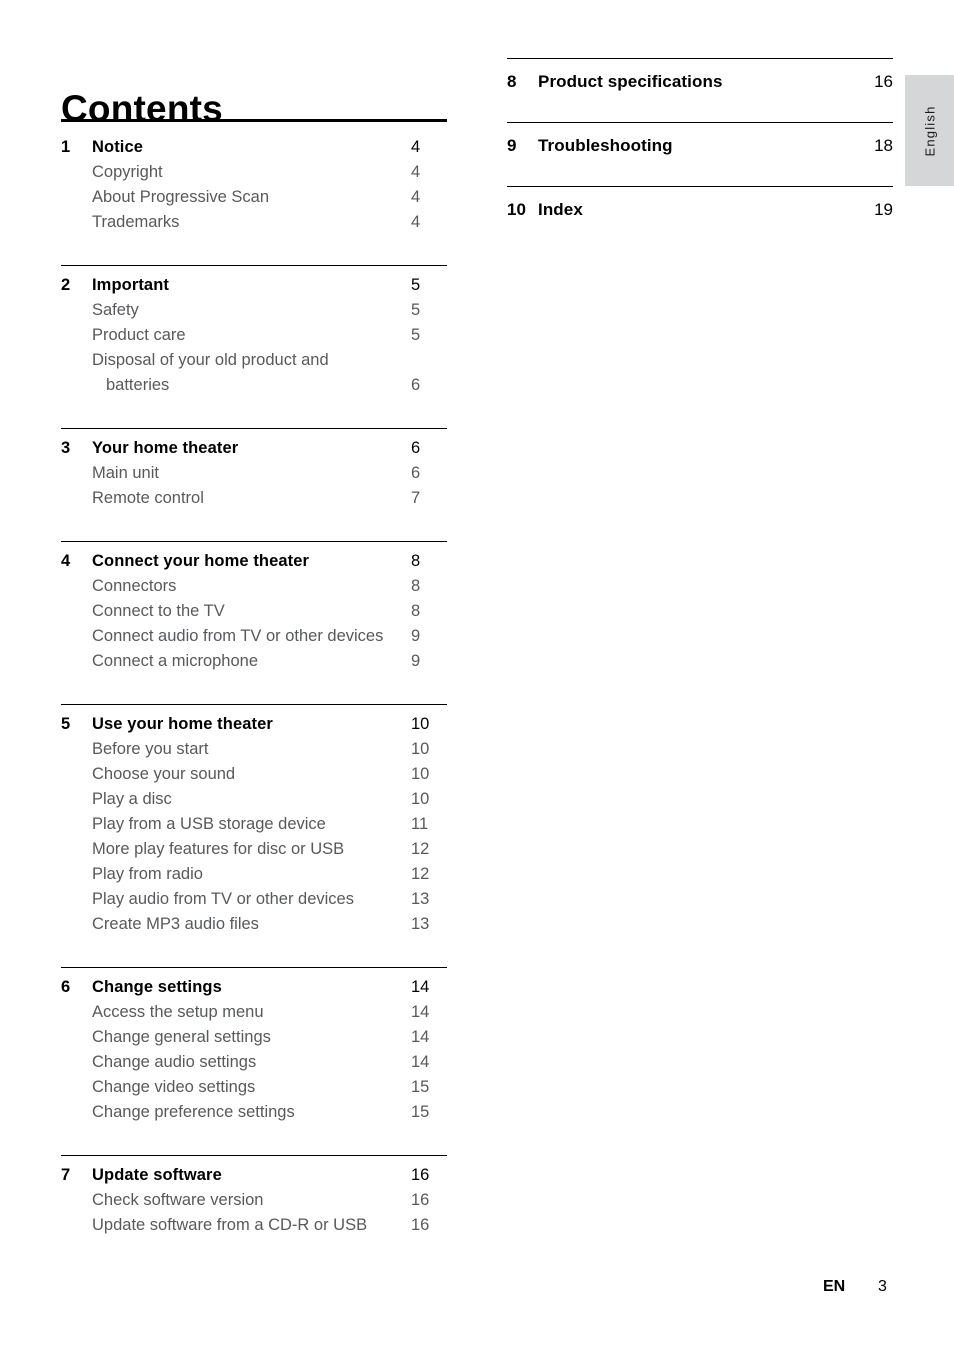 The height and width of the screenshot is (1350, 954). I want to click on language-tab-label: English, so click(929, 130).